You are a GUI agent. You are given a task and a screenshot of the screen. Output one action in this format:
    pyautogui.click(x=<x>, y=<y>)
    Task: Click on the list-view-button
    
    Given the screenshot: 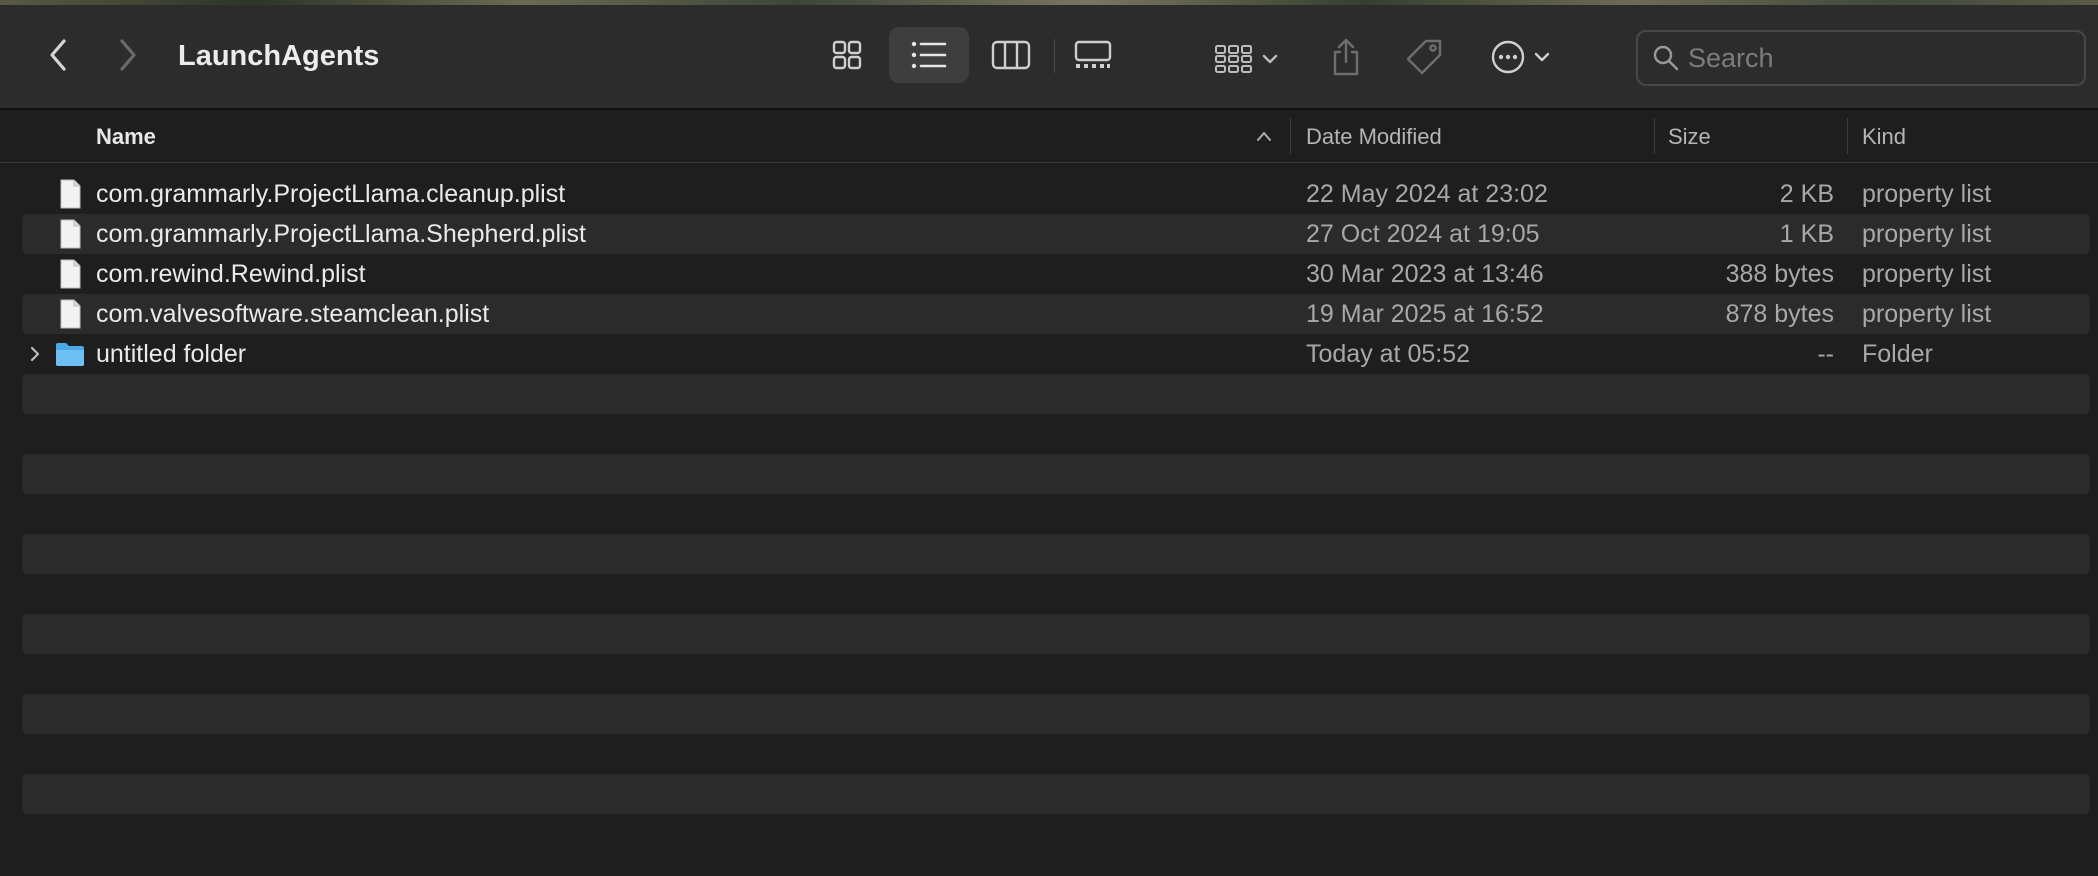 What is the action you would take?
    pyautogui.click(x=929, y=55)
    